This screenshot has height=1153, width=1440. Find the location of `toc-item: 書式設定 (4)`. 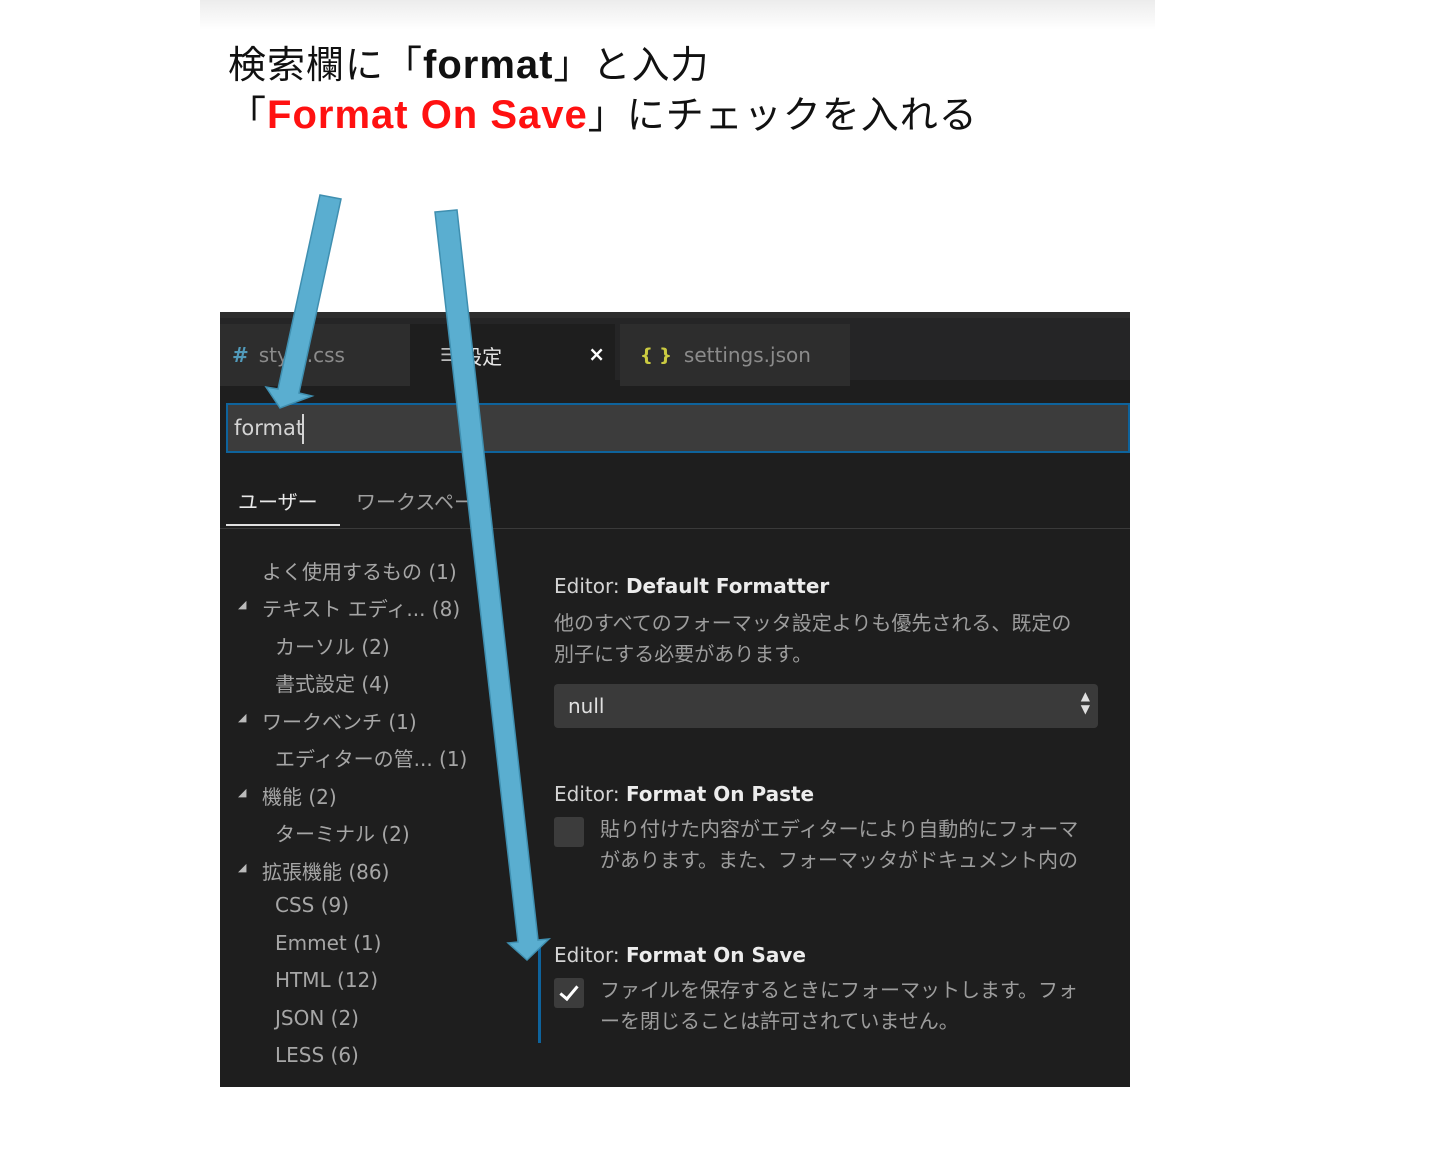

toc-item: 書式設定 (4) is located at coordinates (332, 685).